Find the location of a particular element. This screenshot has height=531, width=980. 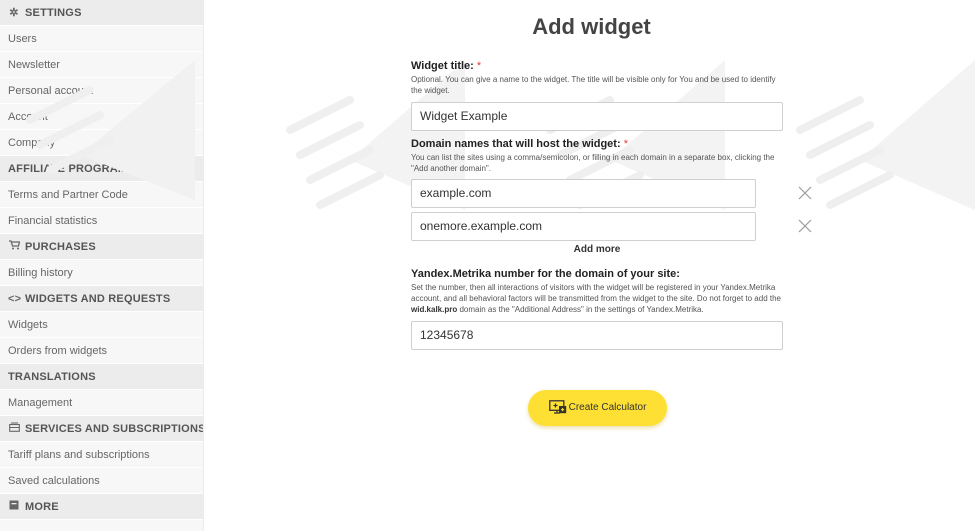

sidebar-item-billing-history: Billing history is located at coordinates (101, 273).